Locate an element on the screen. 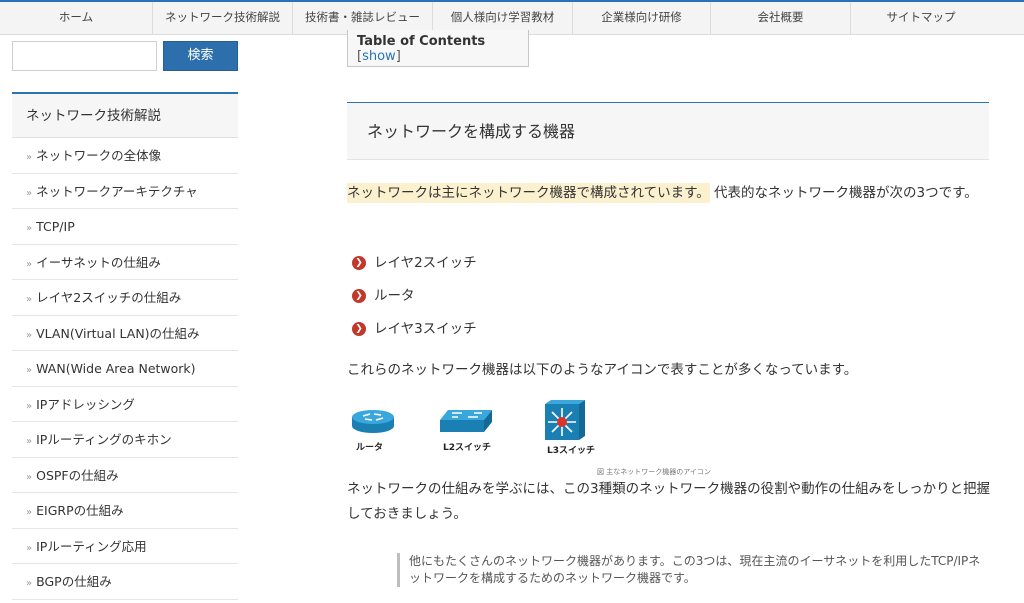 The width and height of the screenshot is (1024, 603). list-item-label: レイヤ2スイッチ is located at coordinates (425, 263).